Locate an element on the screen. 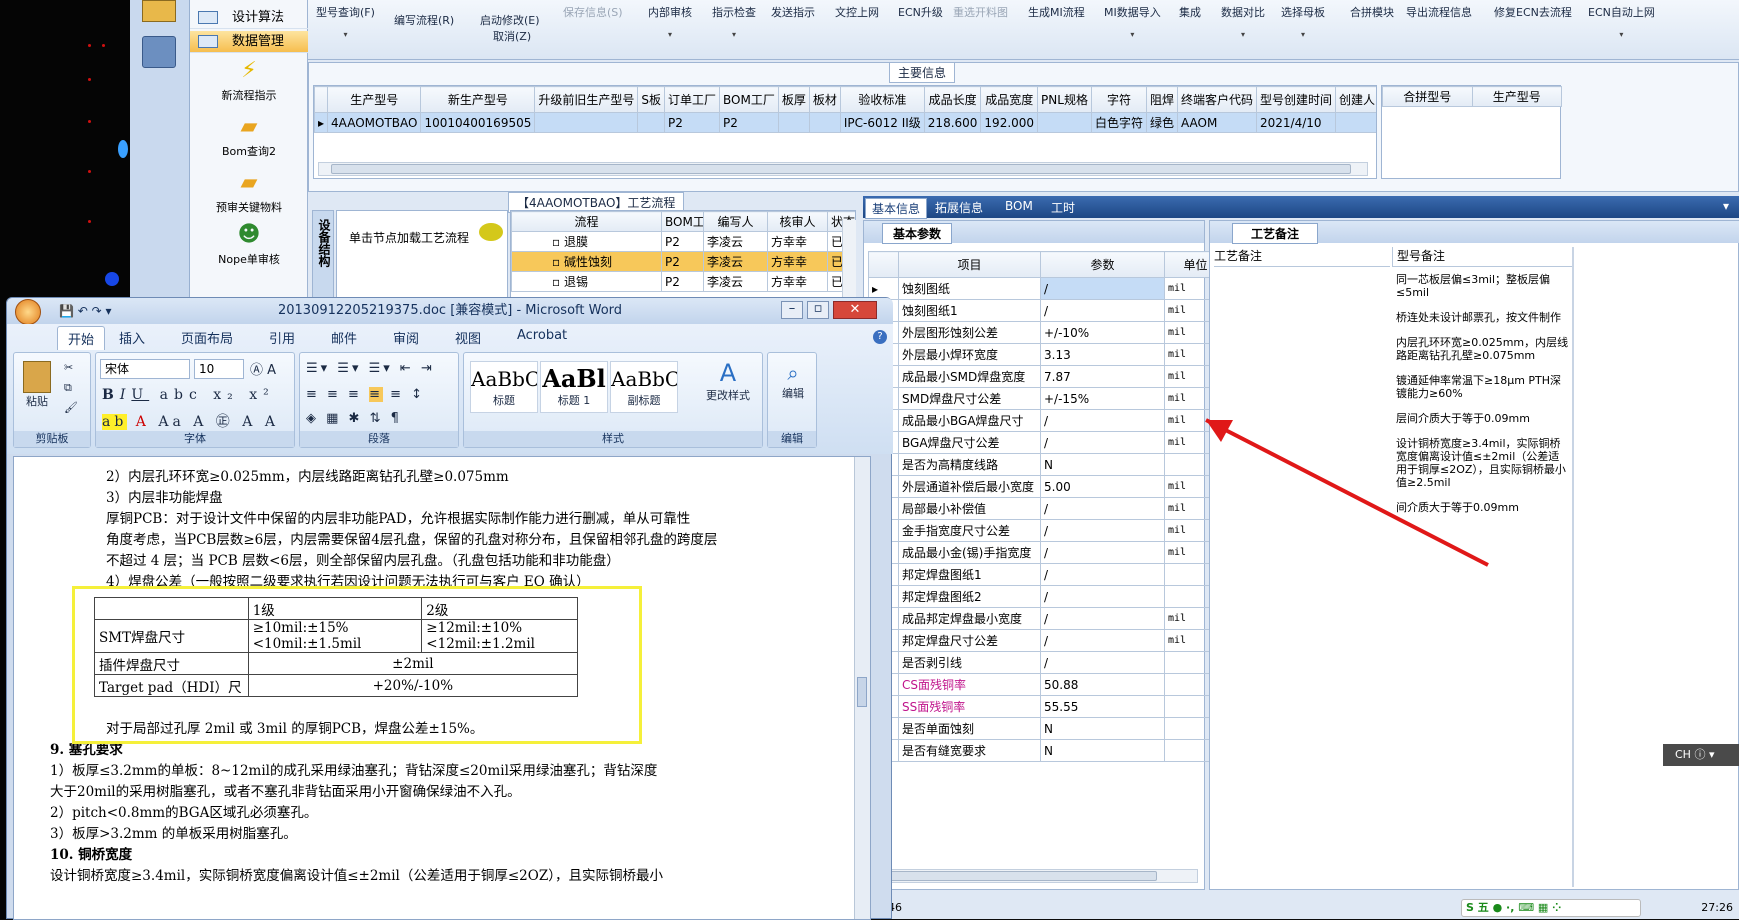 The height and width of the screenshot is (920, 1739). nav-item-data-management: 数据管理 is located at coordinates (249, 42).